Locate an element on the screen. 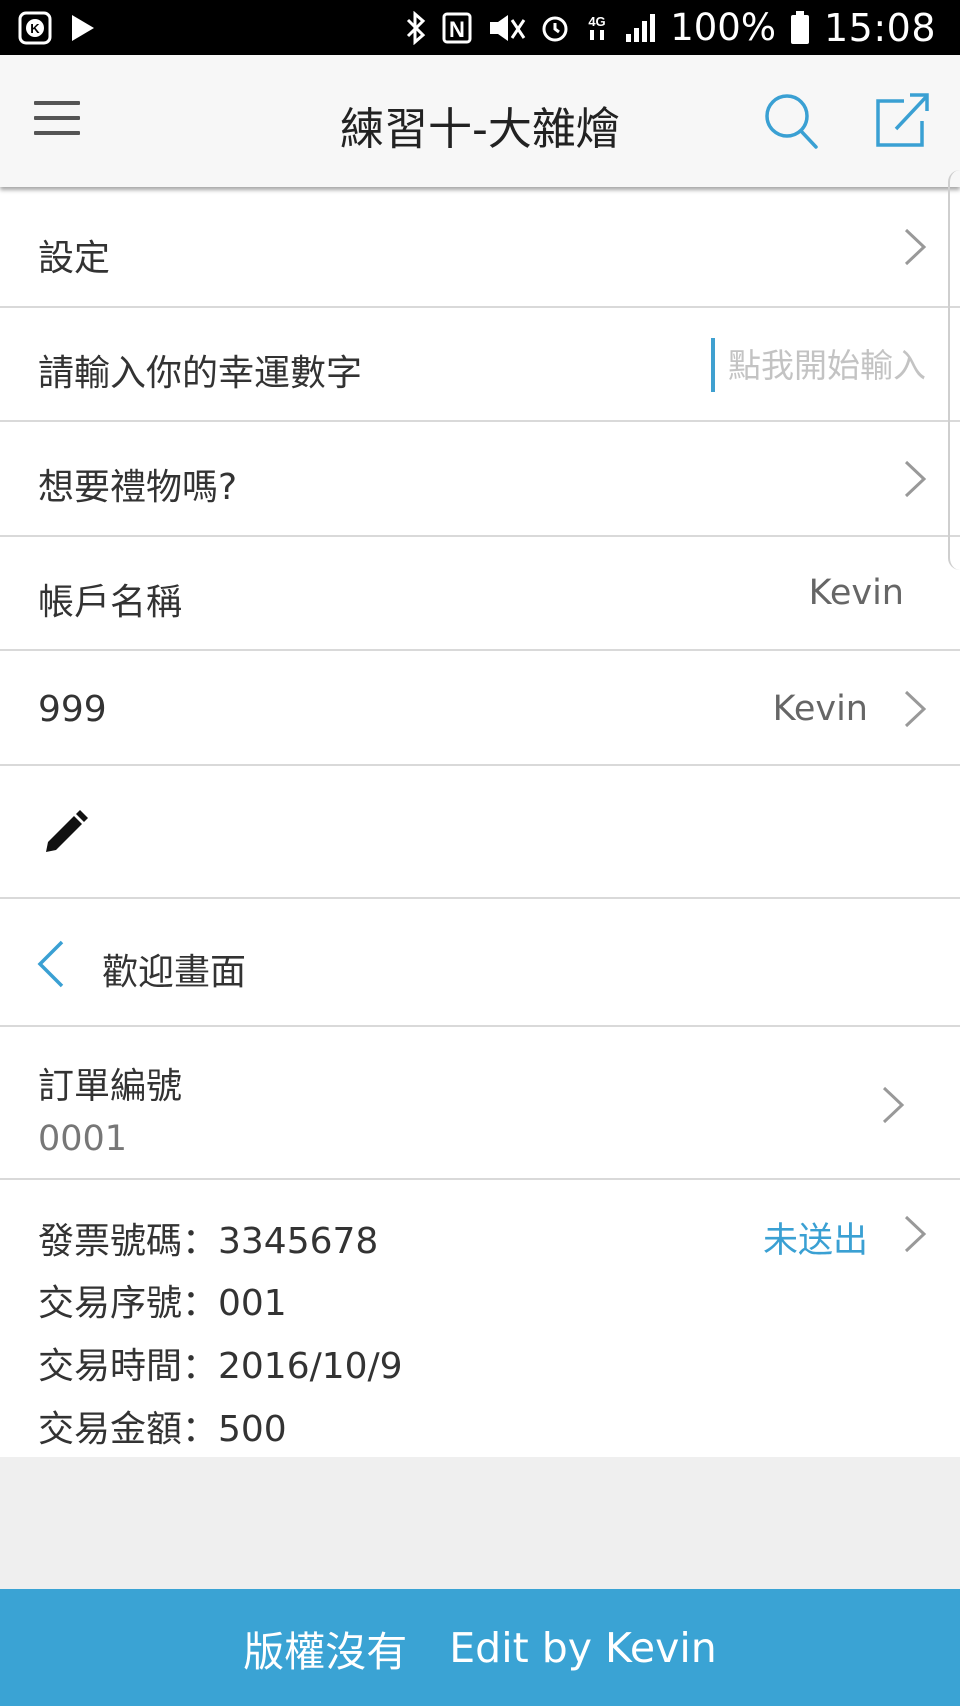 This screenshot has height=1706, width=960. share-icon is located at coordinates (902, 121).